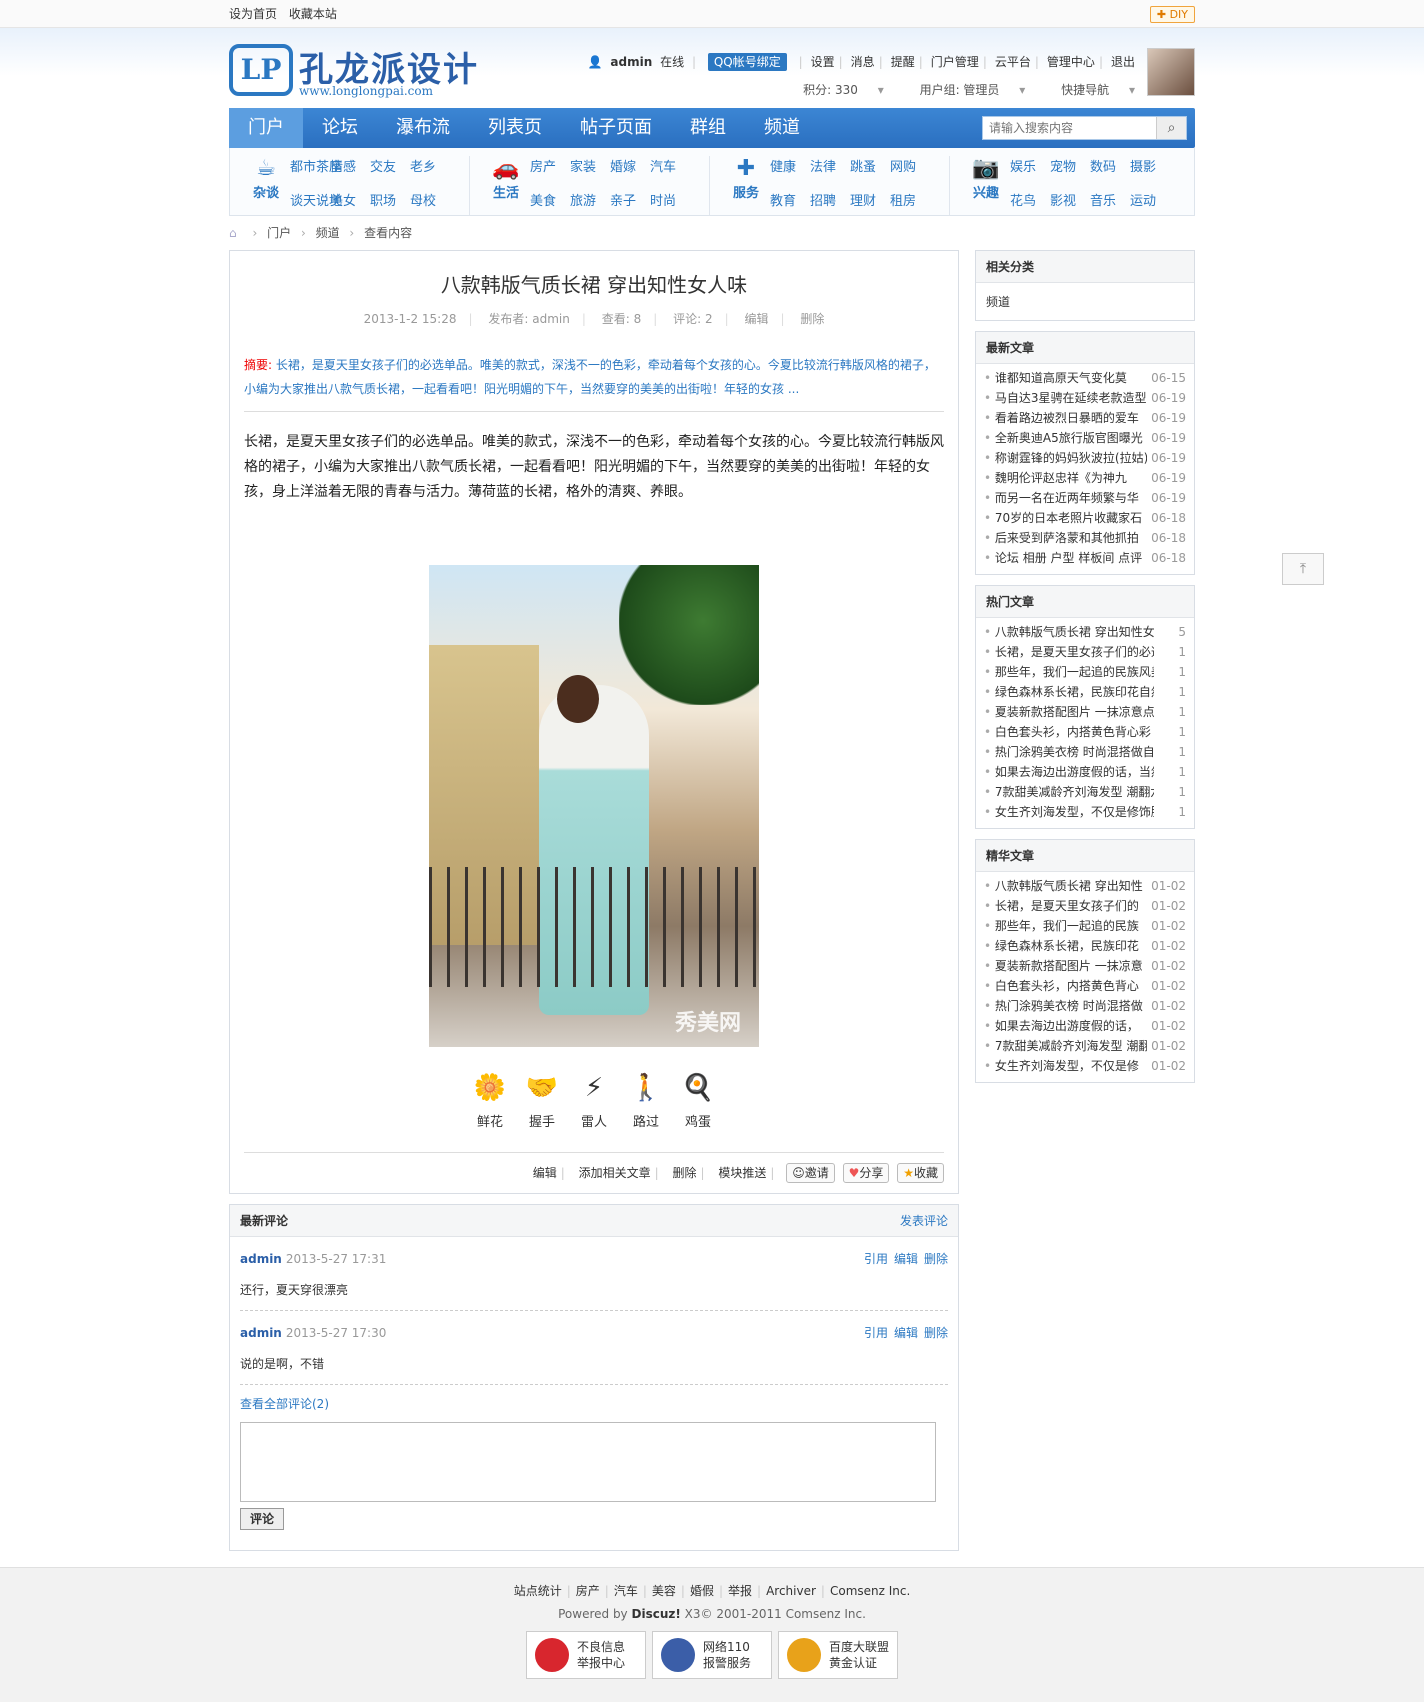  I want to click on latest-article-item: 70岁的日本老照片收藏家石 06-18, so click(1085, 518).